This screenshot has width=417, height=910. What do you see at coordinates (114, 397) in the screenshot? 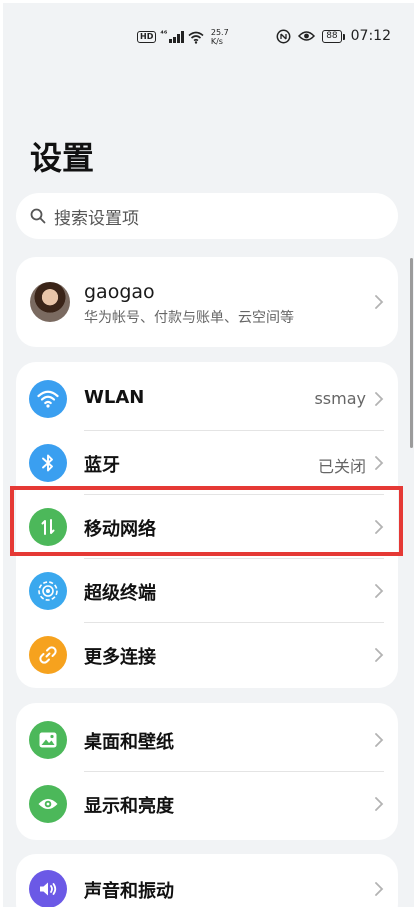
I see `settings-item-label: WLAN` at bounding box center [114, 397].